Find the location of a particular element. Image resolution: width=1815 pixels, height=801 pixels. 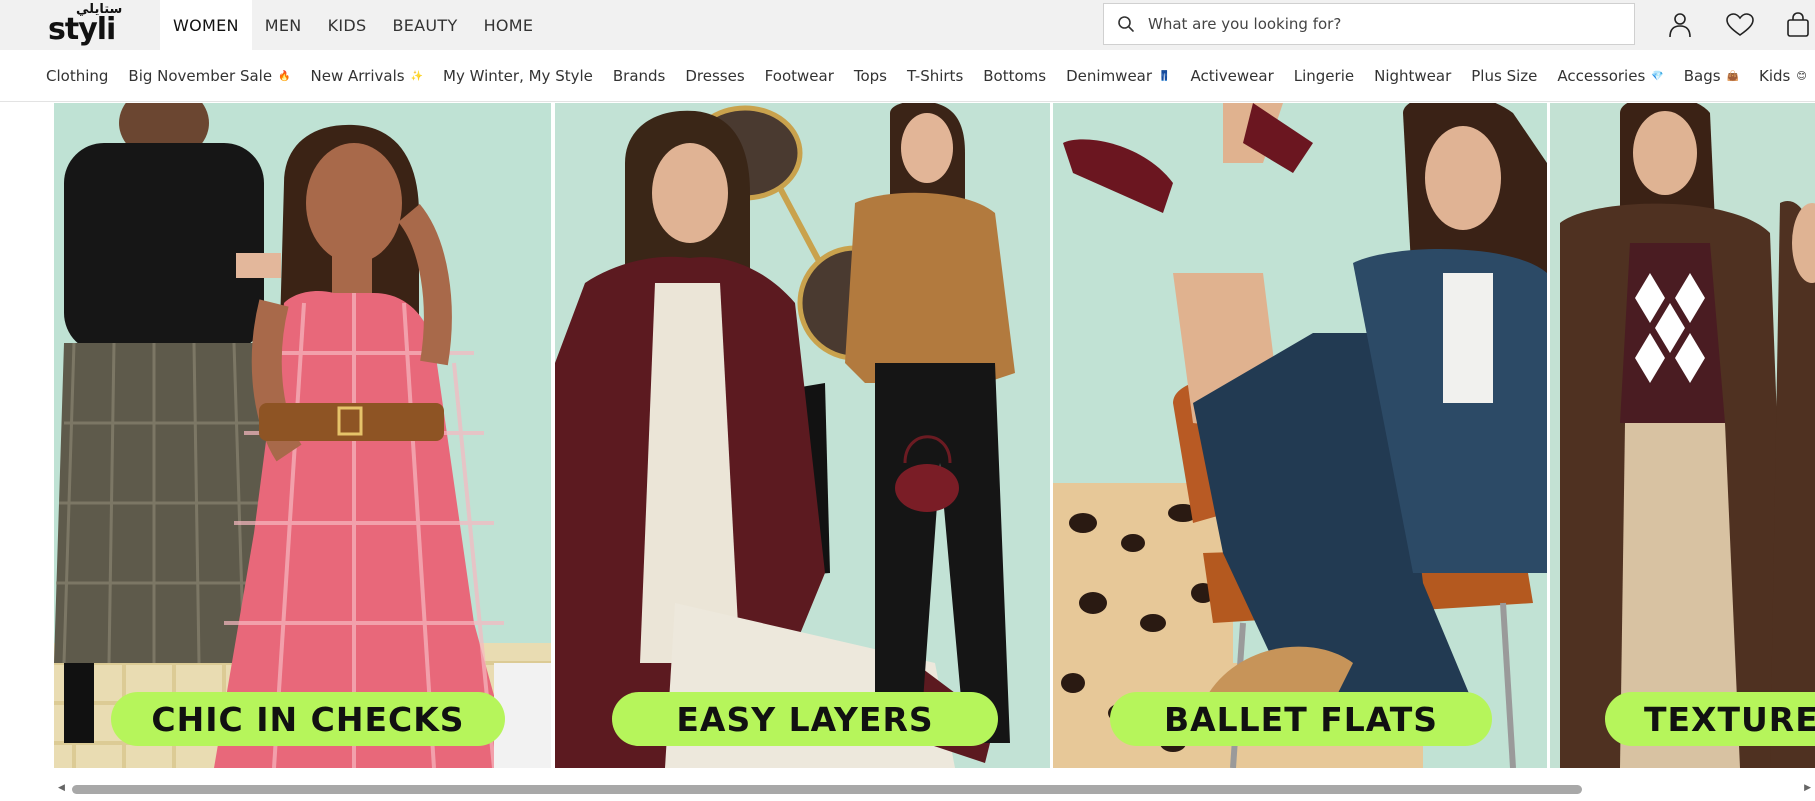

category-item: Bags 👜 is located at coordinates (1711, 76).